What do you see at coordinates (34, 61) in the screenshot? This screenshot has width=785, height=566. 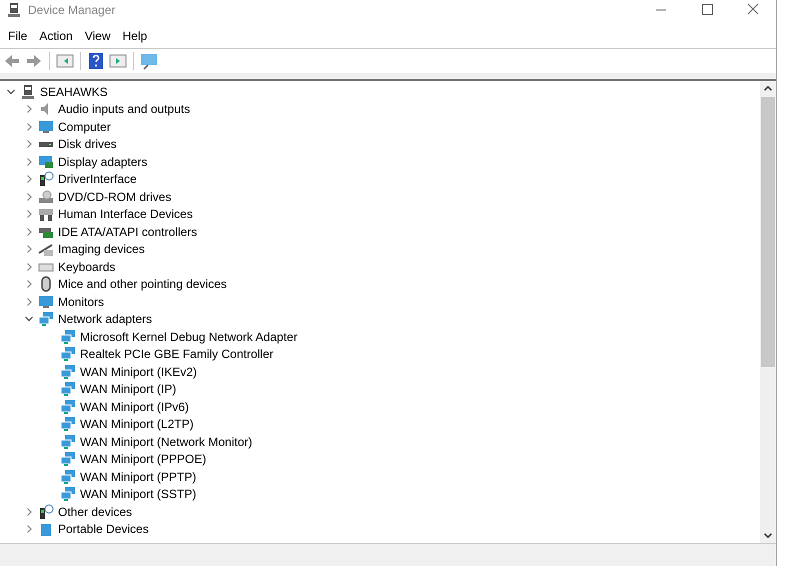 I see `forward-icon` at bounding box center [34, 61].